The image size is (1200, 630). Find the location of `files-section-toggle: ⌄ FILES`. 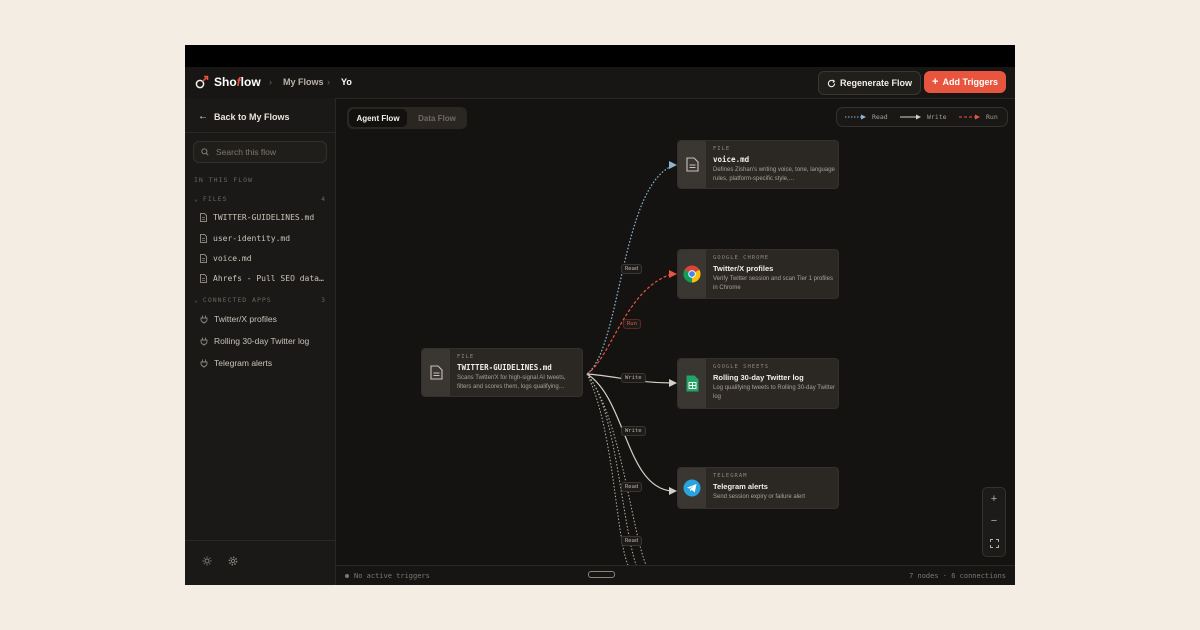

files-section-toggle: ⌄ FILES is located at coordinates (211, 199).